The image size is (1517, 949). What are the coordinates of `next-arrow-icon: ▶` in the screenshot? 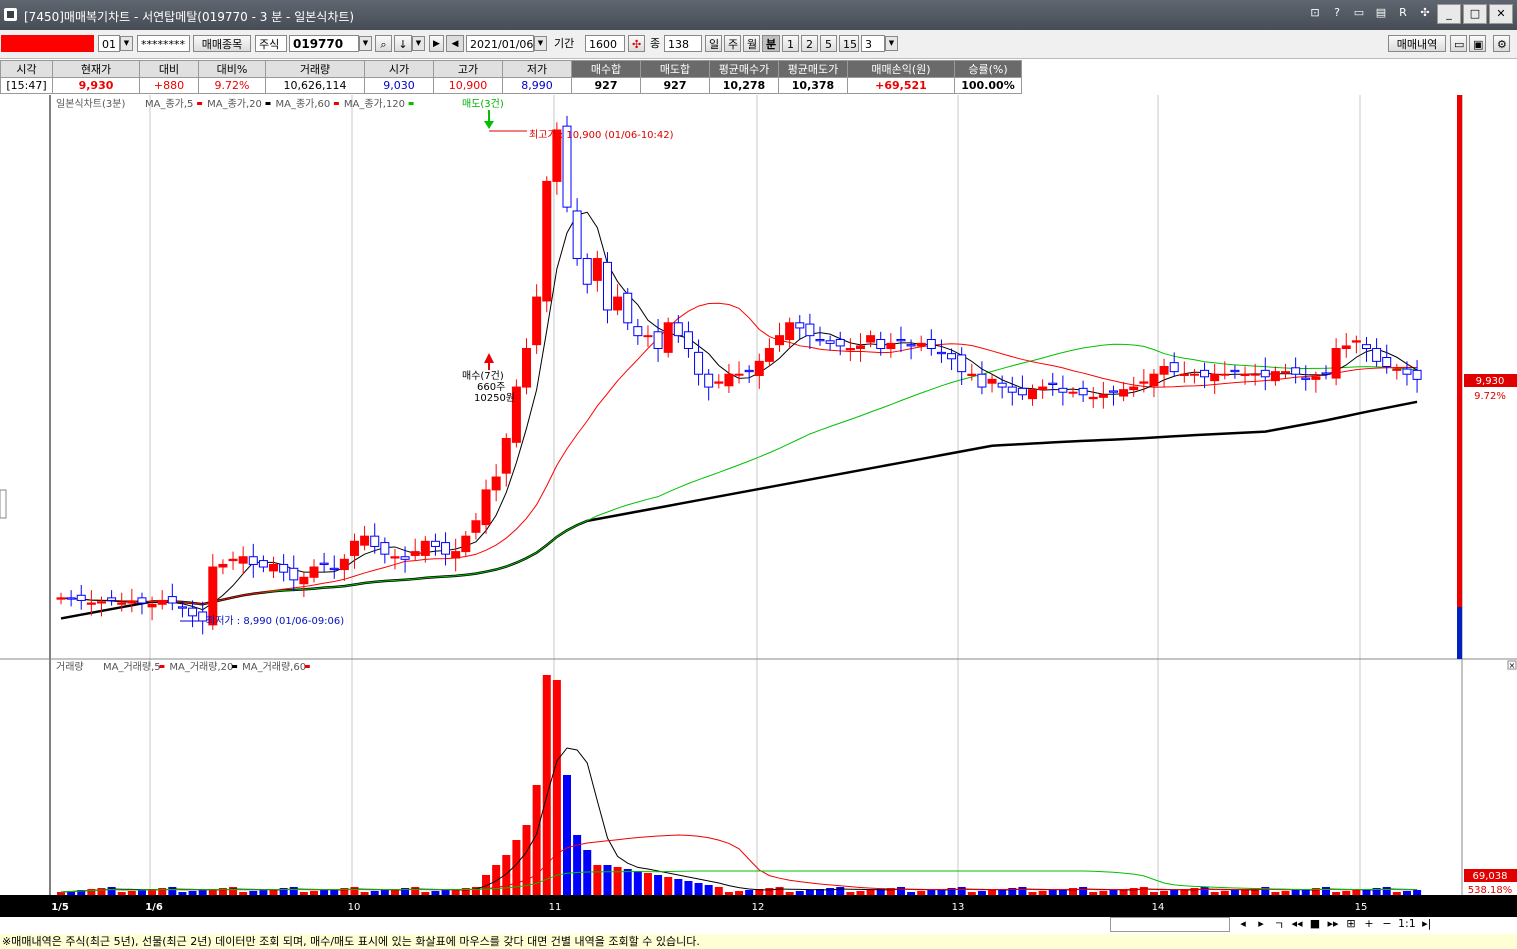 It's located at (436, 43).